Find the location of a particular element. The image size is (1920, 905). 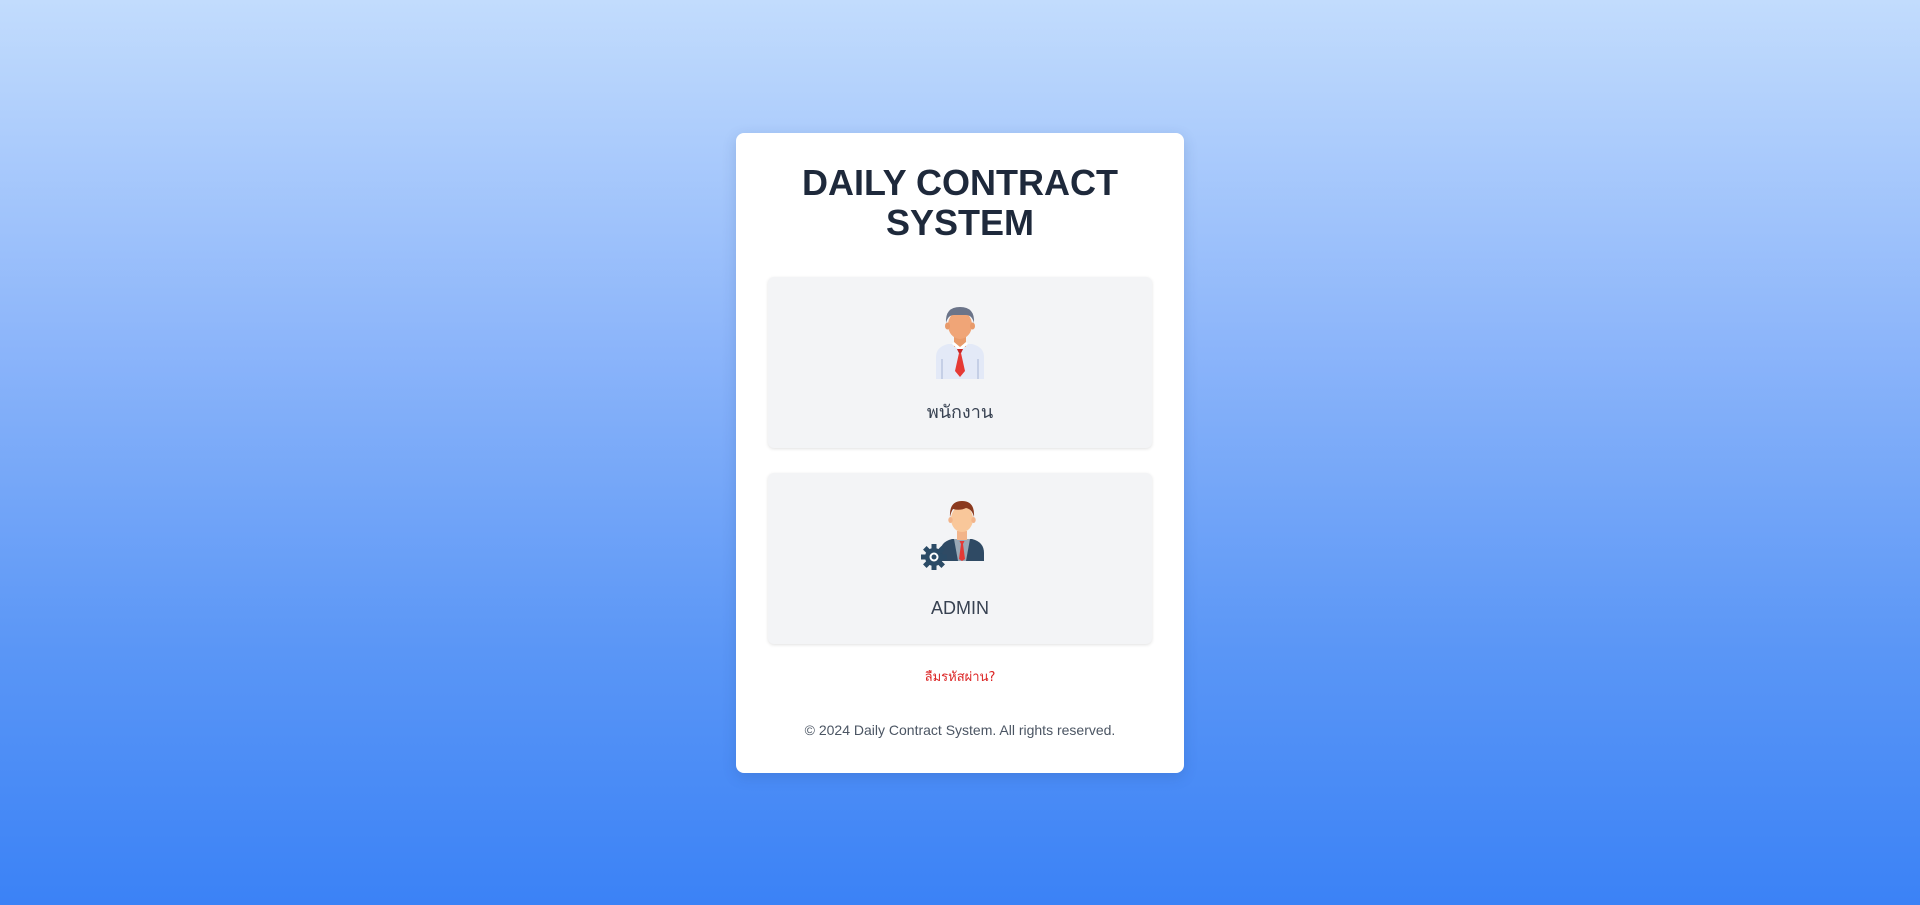

employee-icon is located at coordinates (960, 343).